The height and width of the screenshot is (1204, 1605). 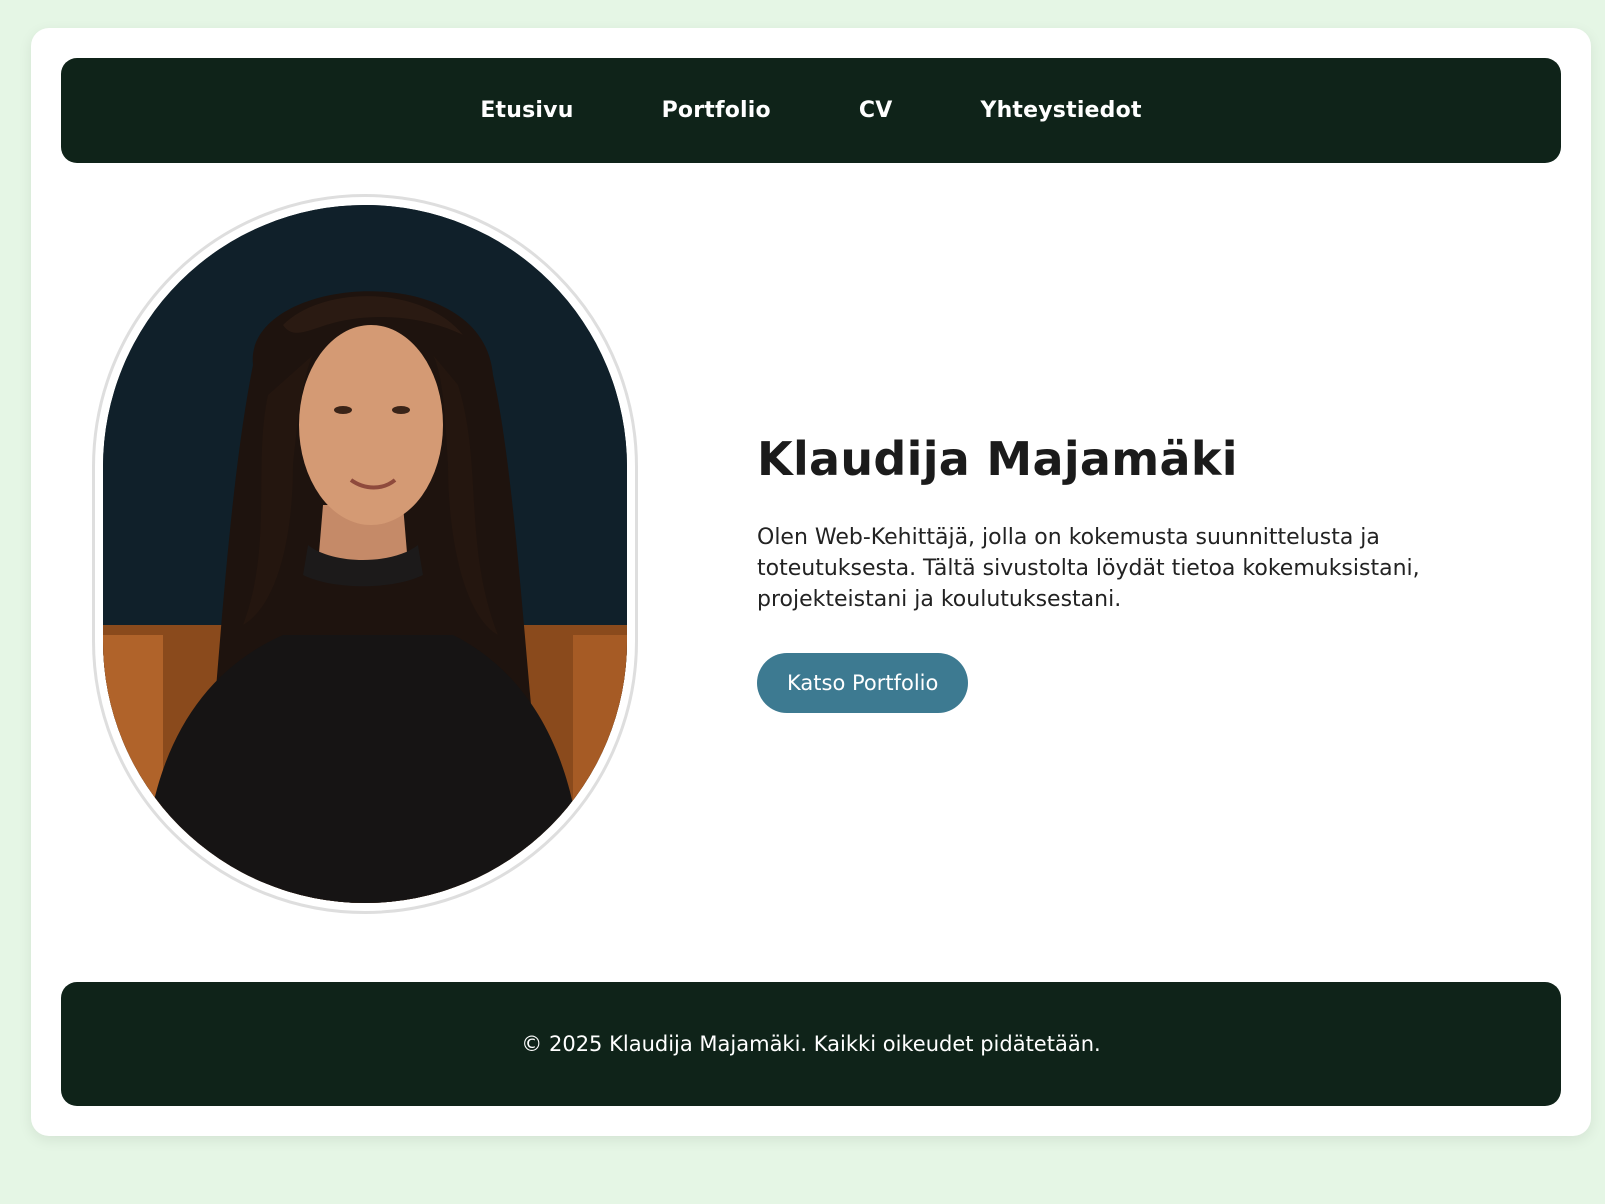 What do you see at coordinates (716, 110) in the screenshot?
I see `nav-link-portfolio: Portfolio` at bounding box center [716, 110].